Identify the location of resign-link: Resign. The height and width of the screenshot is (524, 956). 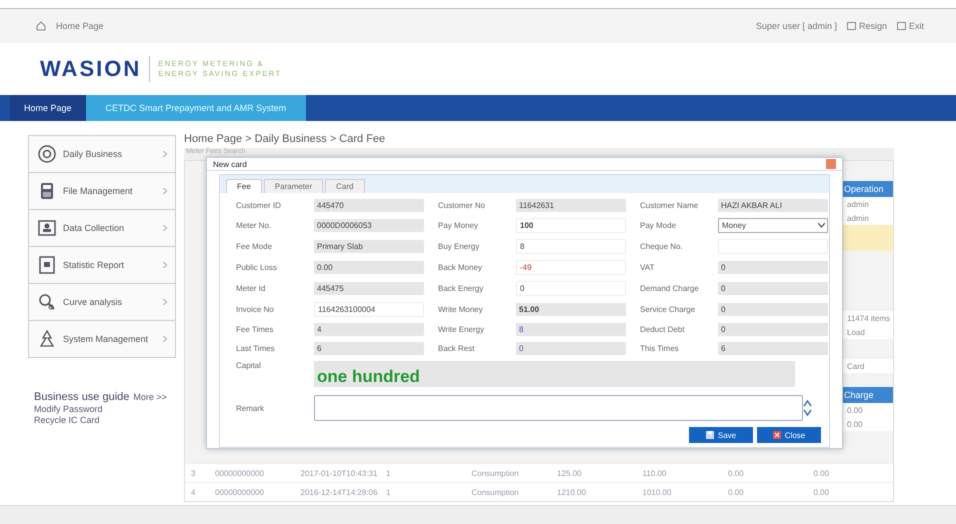
(866, 26).